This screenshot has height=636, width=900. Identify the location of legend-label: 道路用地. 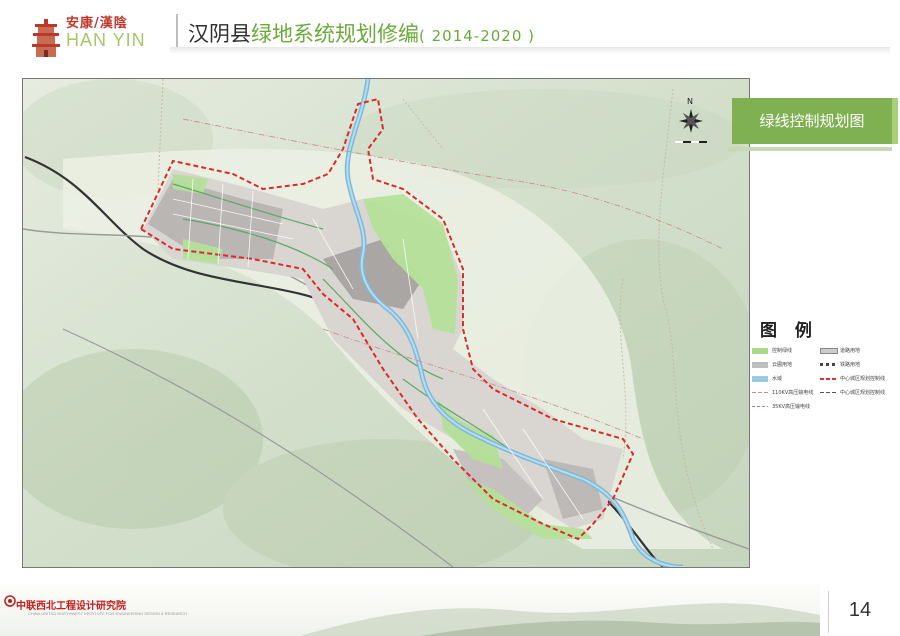
(850, 351).